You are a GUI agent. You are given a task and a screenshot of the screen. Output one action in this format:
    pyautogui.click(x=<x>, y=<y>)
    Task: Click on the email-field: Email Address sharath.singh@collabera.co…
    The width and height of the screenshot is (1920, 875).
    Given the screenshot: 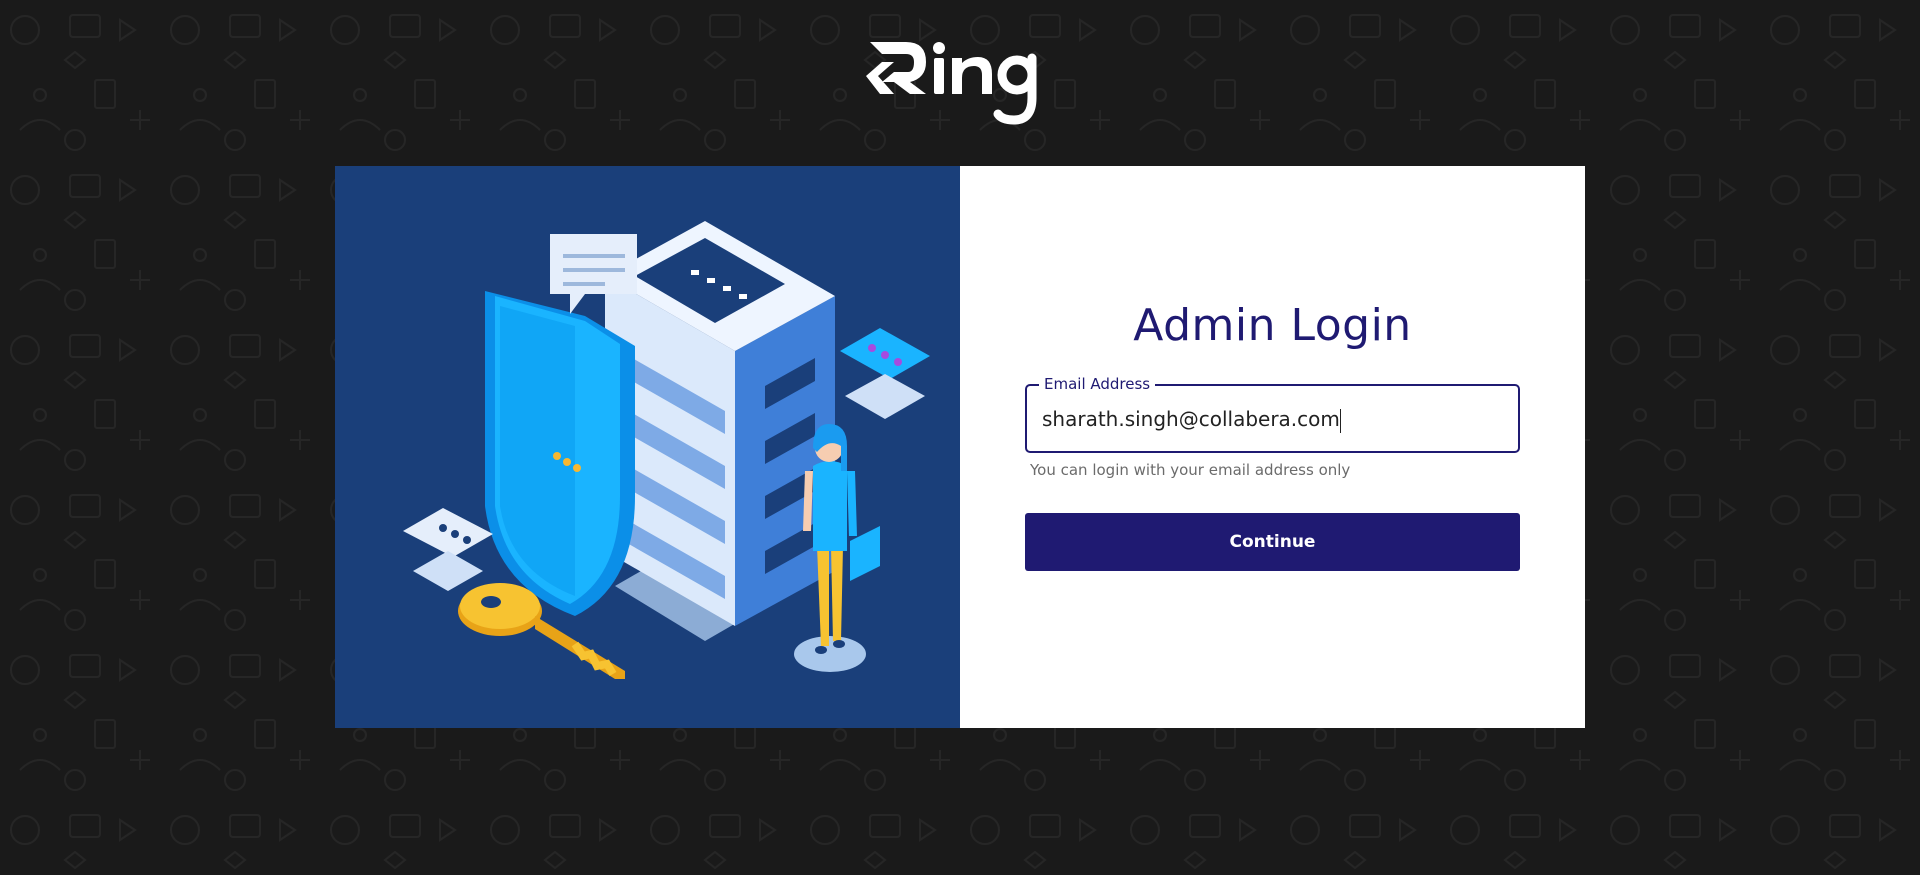 What is the action you would take?
    pyautogui.click(x=1272, y=413)
    